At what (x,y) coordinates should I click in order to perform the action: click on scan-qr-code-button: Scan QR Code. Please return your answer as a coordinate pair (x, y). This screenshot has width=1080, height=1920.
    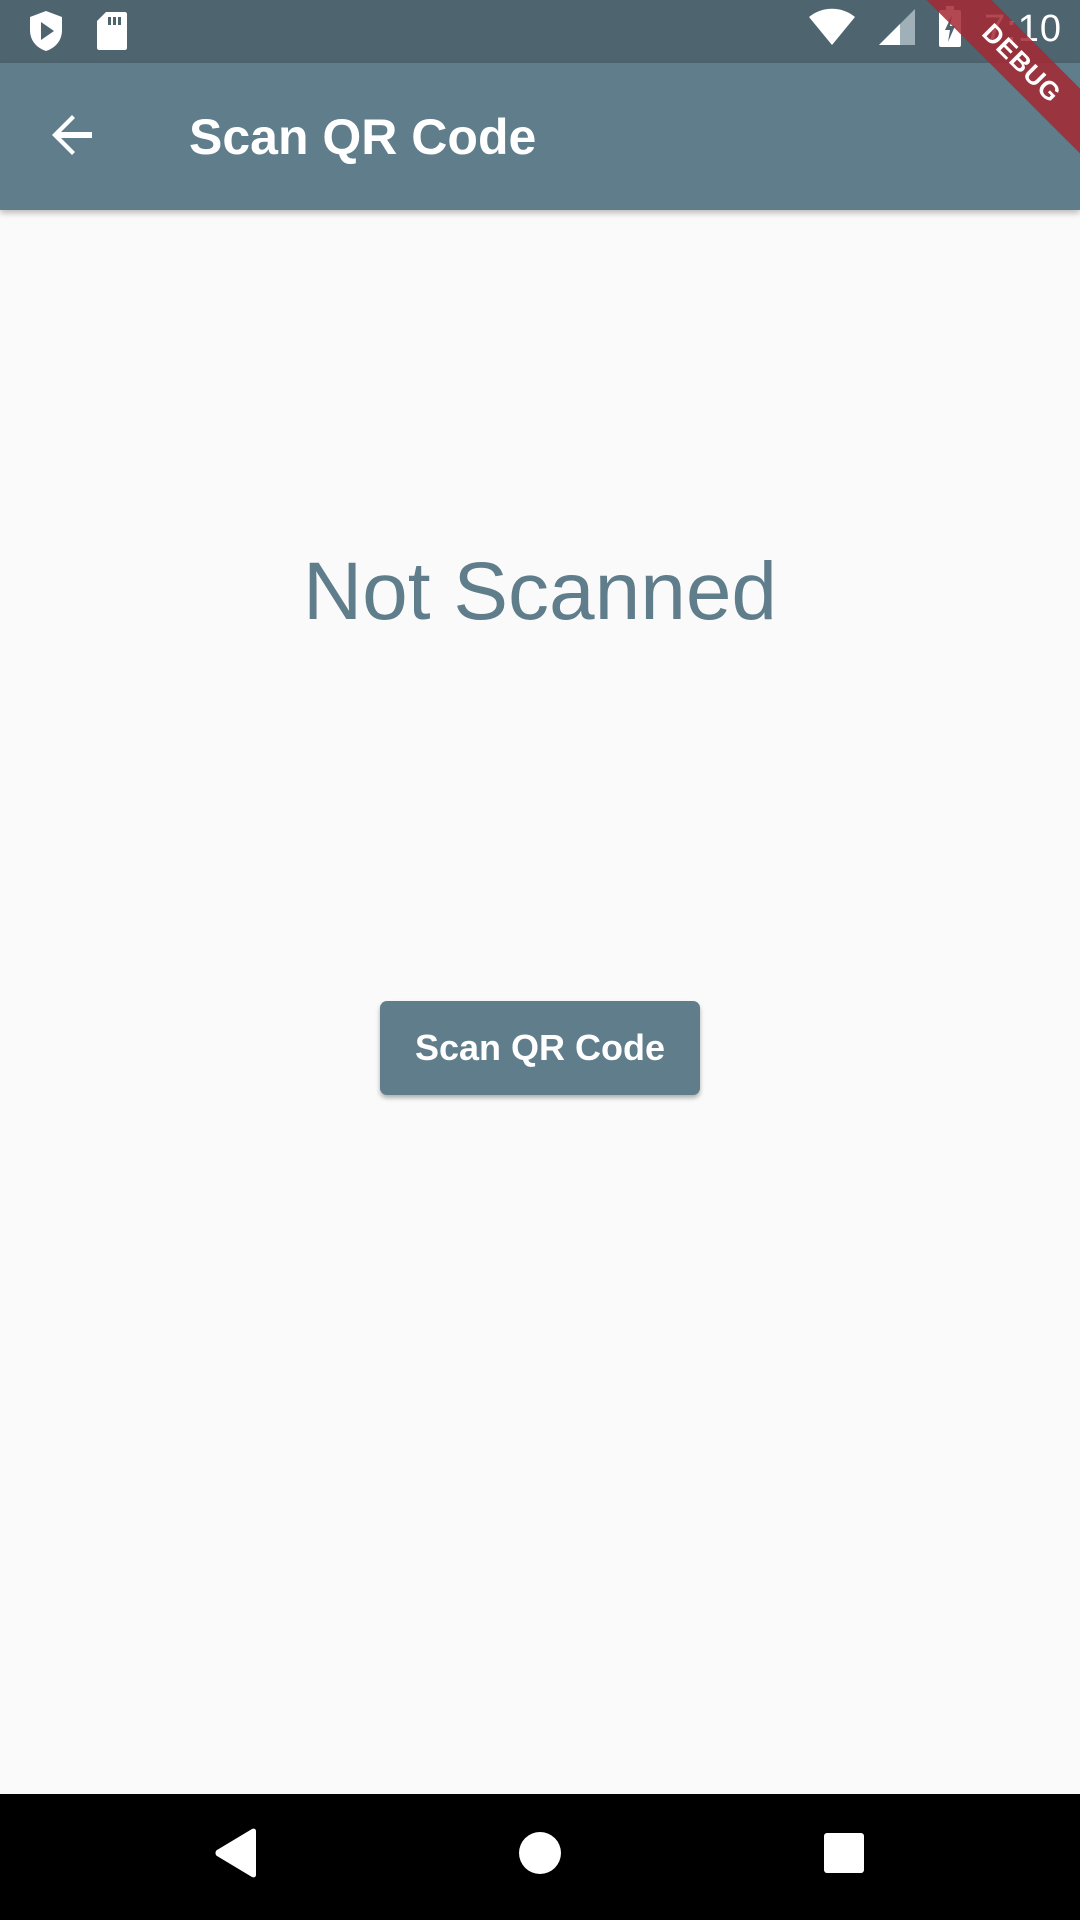
    Looking at the image, I should click on (540, 1048).